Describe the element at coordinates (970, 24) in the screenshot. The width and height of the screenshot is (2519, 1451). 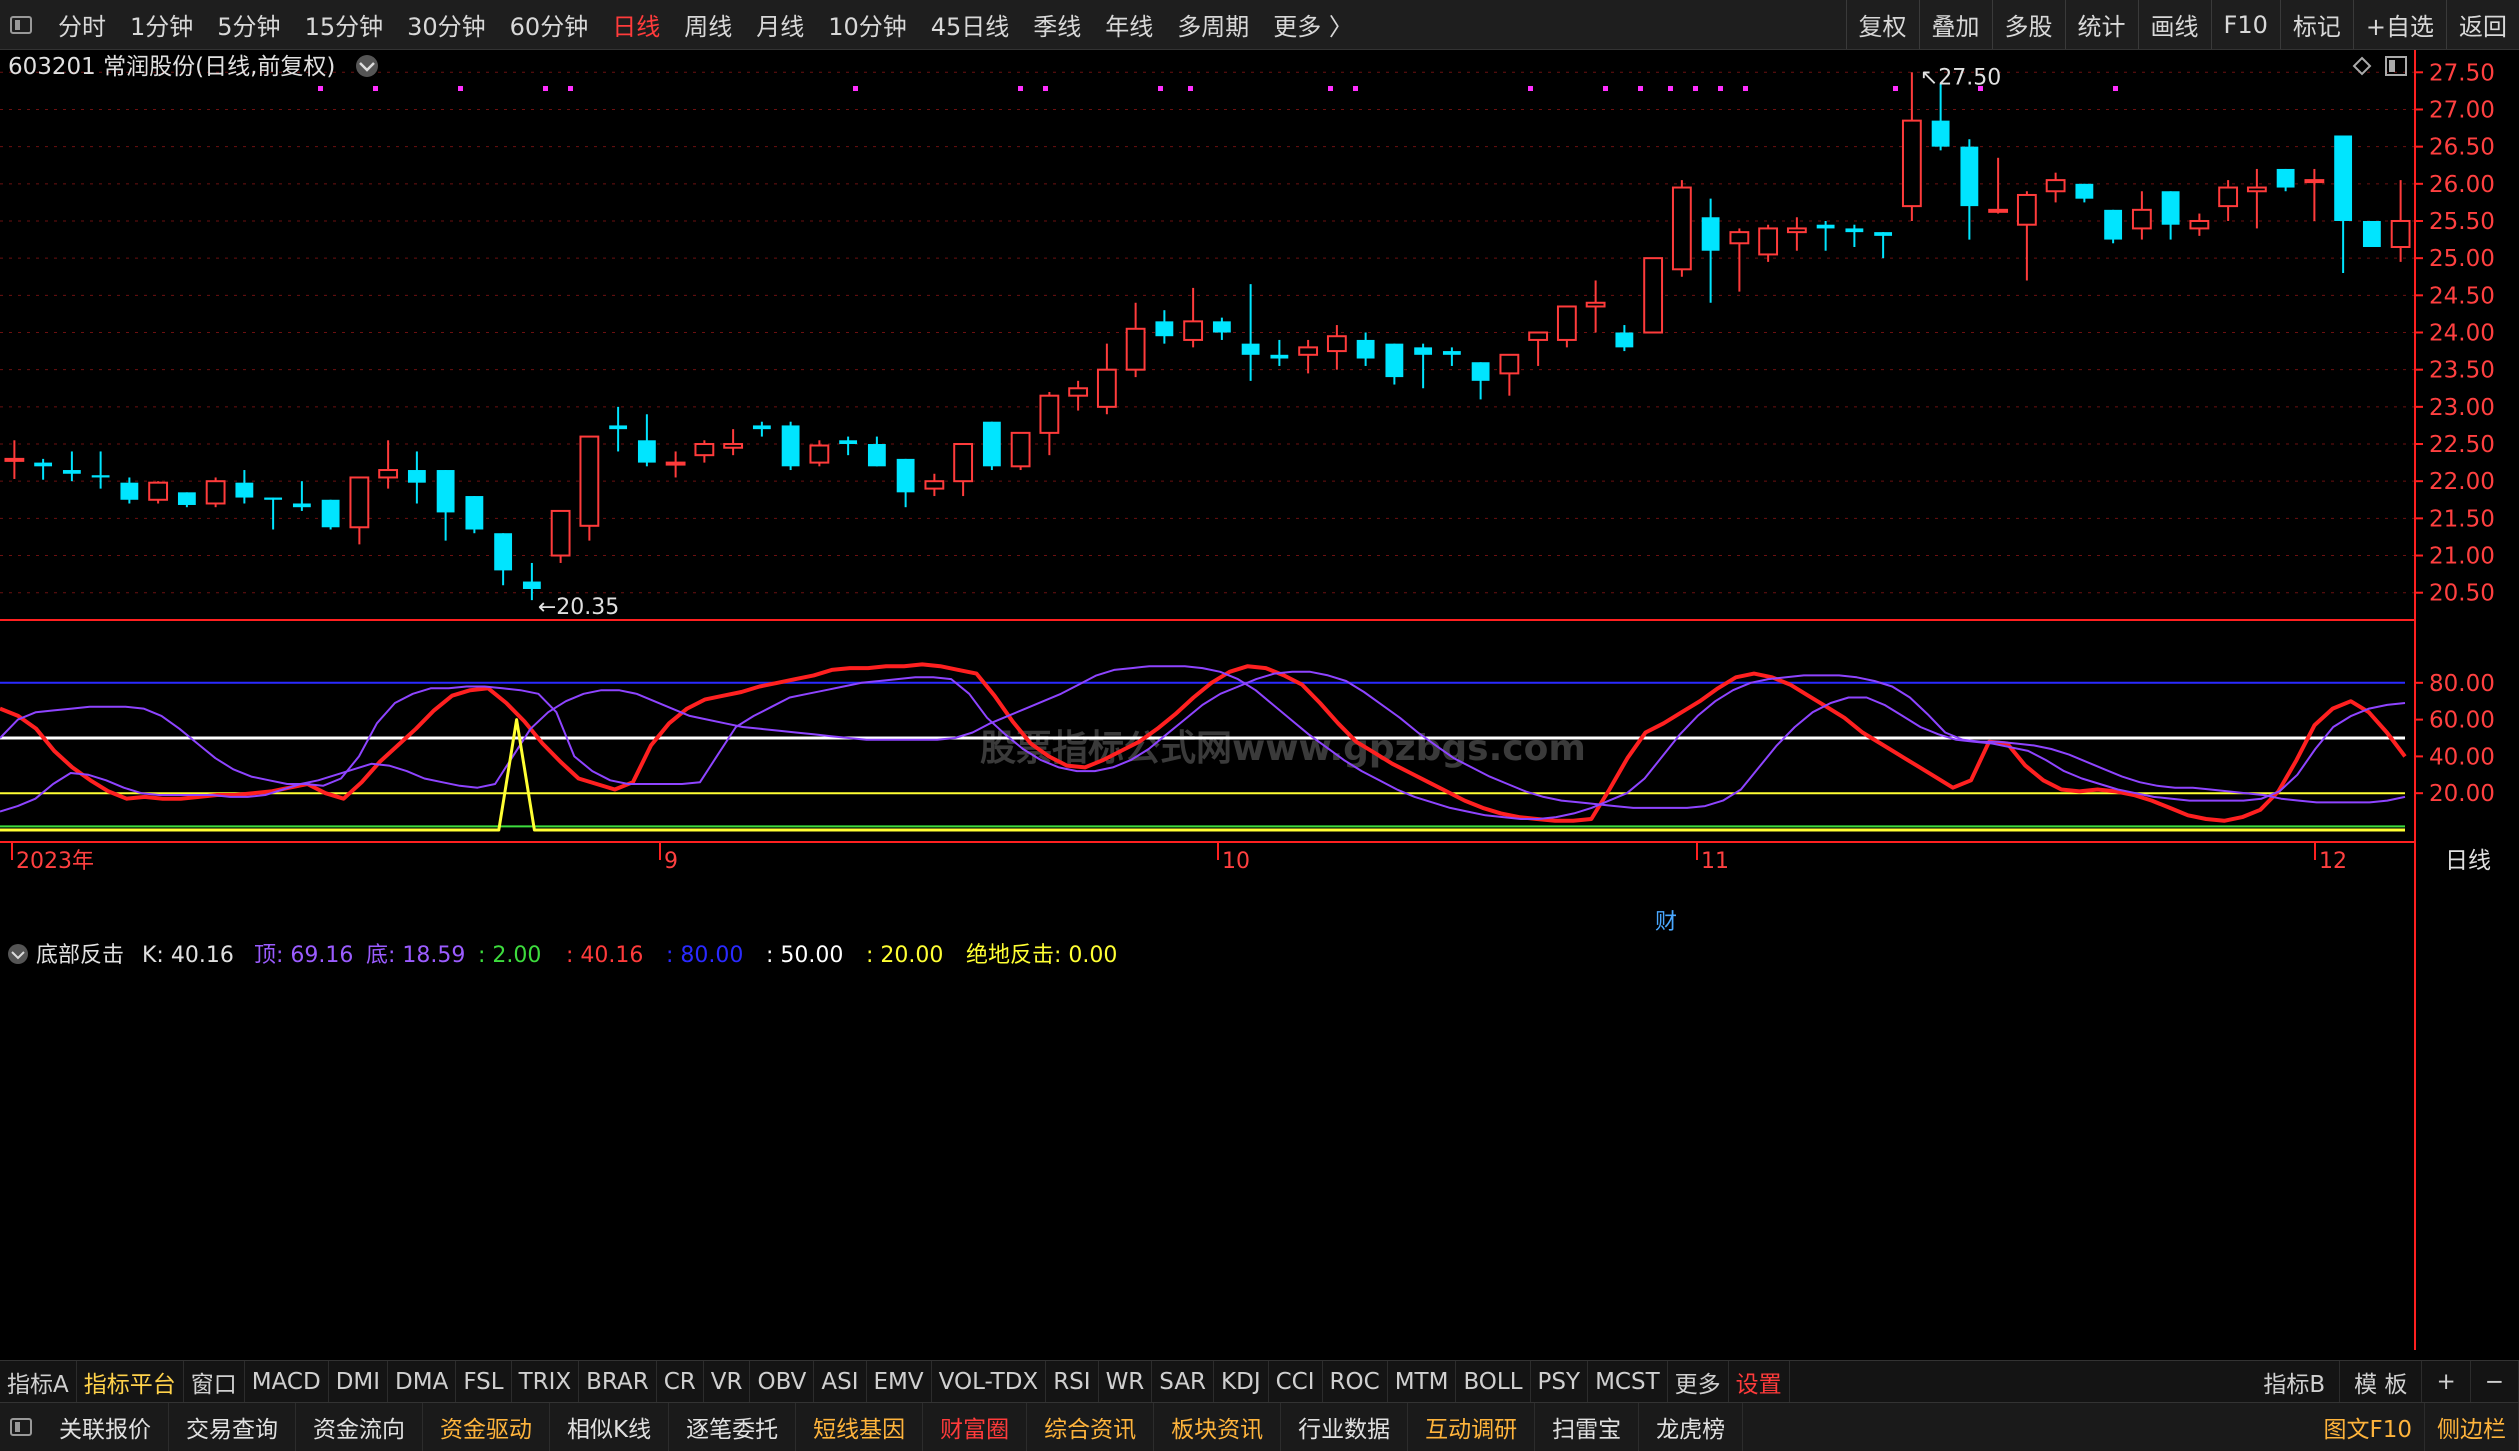
I see `period-tab-10: 45日线` at that location.